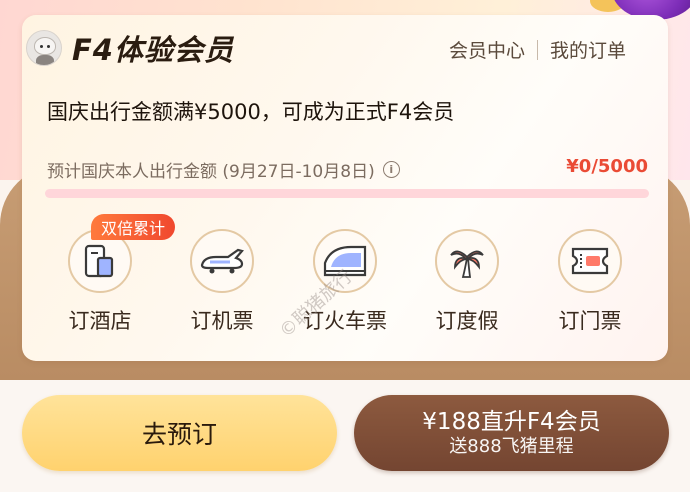 Image resolution: width=690 pixels, height=492 pixels. What do you see at coordinates (590, 261) in the screenshot?
I see `ticket-icon` at bounding box center [590, 261].